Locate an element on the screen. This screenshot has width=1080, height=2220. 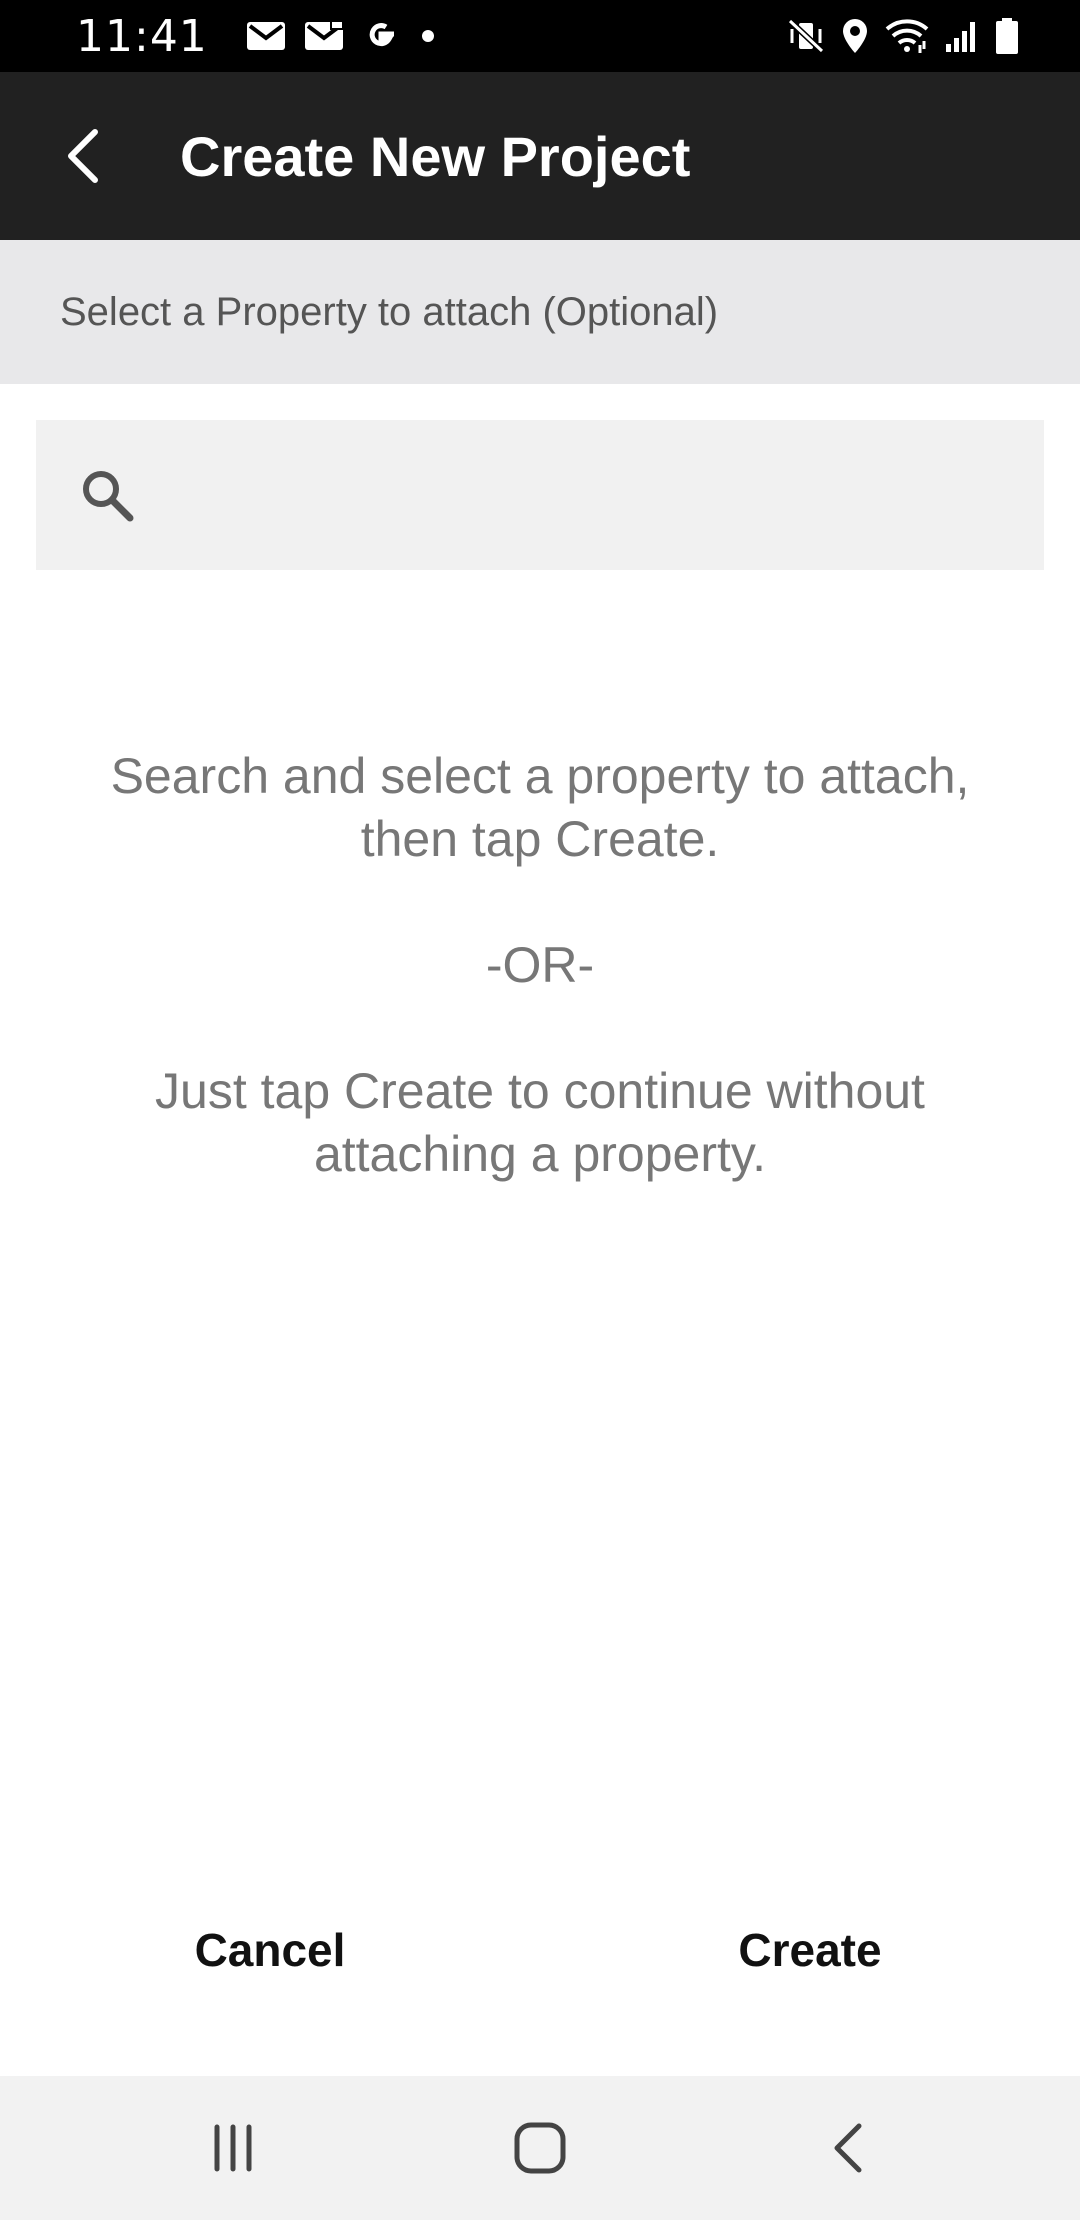
instruction-line: Just tap Create to continue without is located at coordinates (540, 1091).